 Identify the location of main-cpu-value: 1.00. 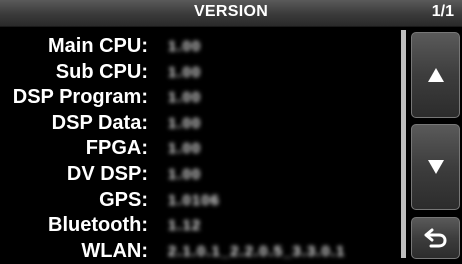
(185, 46).